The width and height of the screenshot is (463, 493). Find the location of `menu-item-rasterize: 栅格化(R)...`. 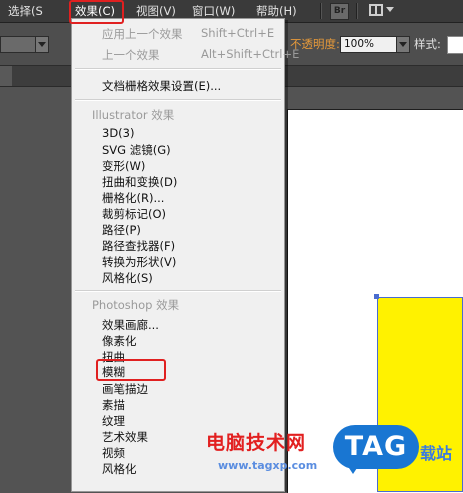

menu-item-rasterize: 栅格化(R)... is located at coordinates (133, 198).